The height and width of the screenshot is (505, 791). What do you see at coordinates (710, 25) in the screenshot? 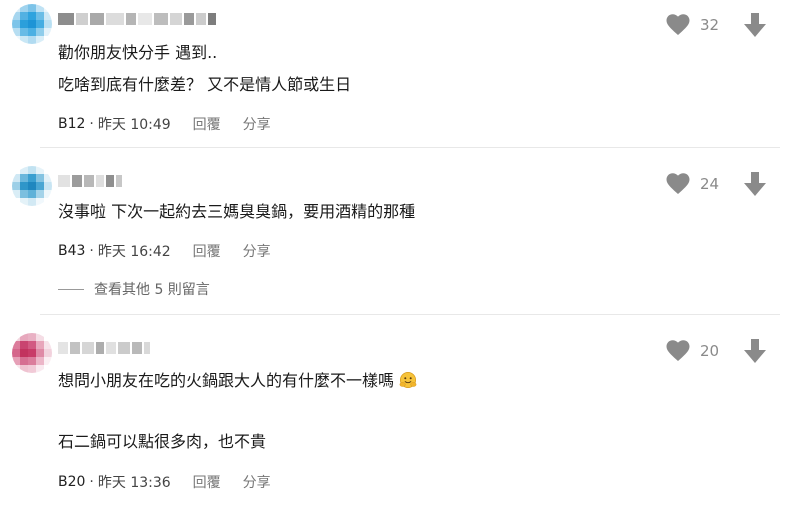
I see `like-count: 32` at bounding box center [710, 25].